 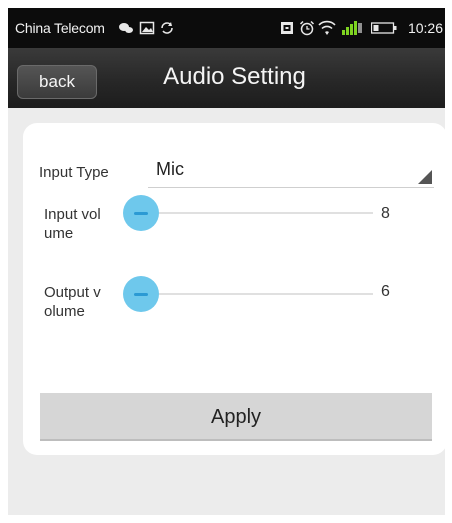 What do you see at coordinates (226, 78) in the screenshot?
I see `title-bar: Audio Setting back` at bounding box center [226, 78].